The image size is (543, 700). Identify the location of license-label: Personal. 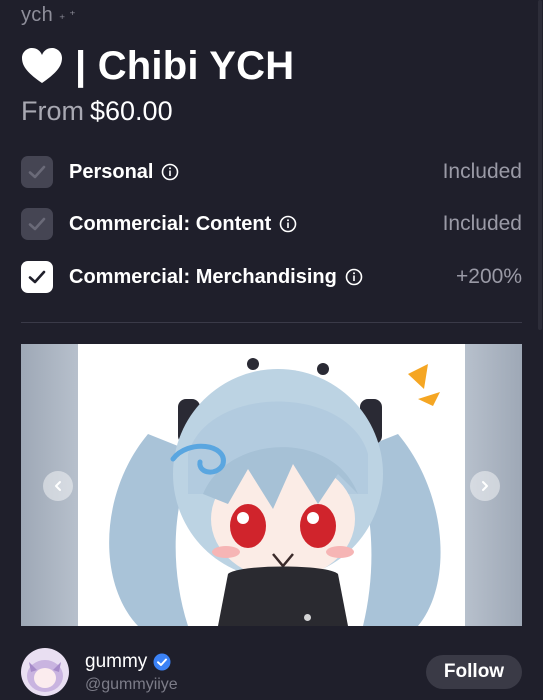
(111, 171).